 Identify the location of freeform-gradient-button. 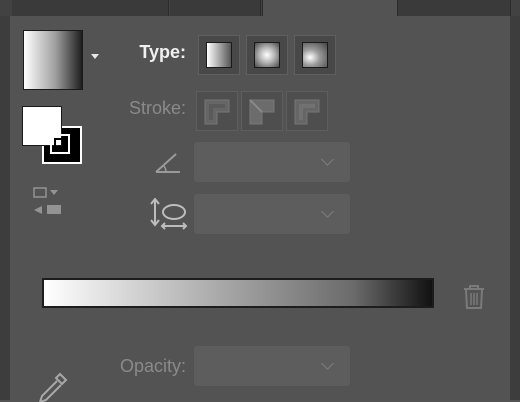
(315, 55).